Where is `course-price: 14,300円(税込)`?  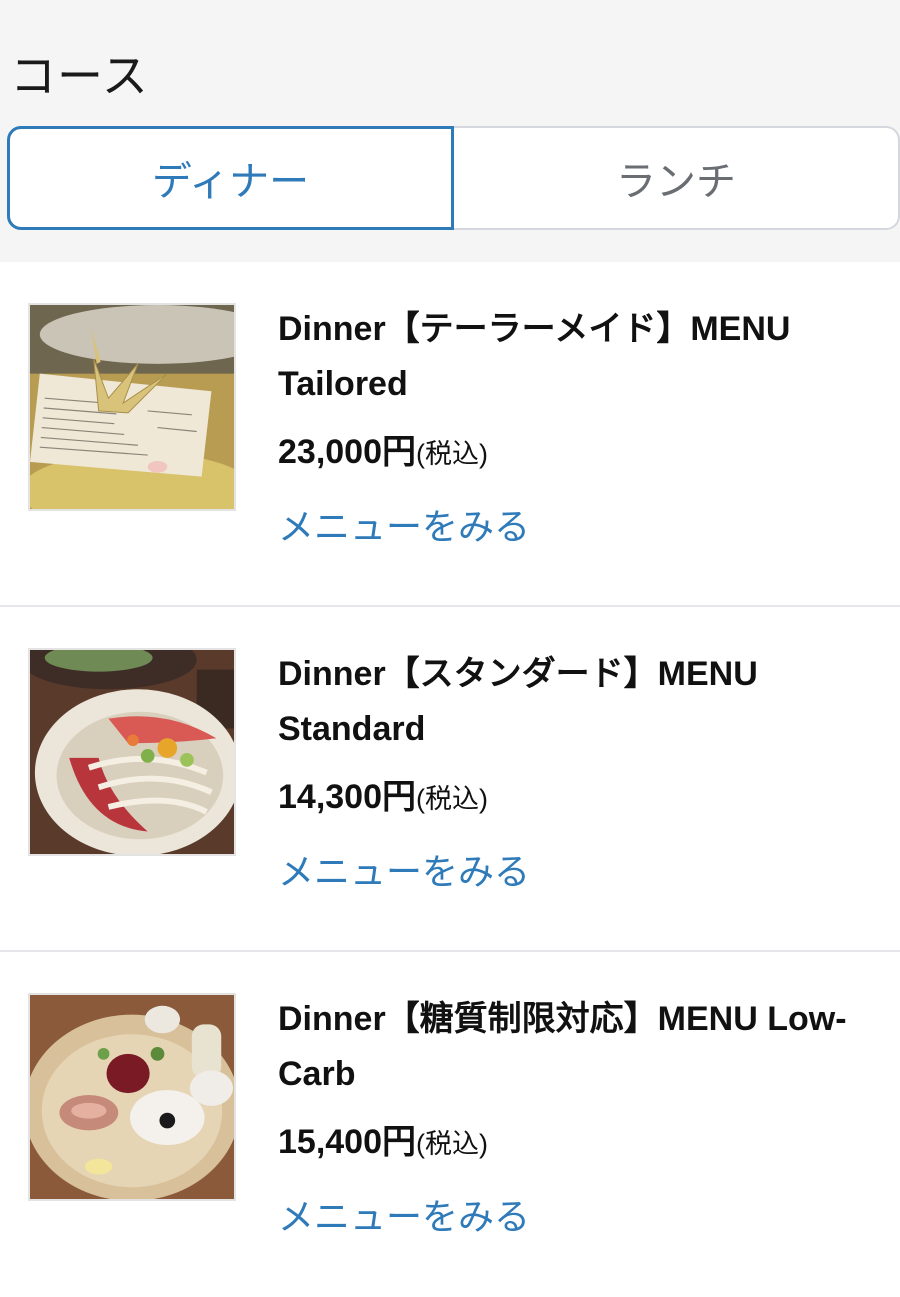 course-price: 14,300円(税込) is located at coordinates (578, 798).